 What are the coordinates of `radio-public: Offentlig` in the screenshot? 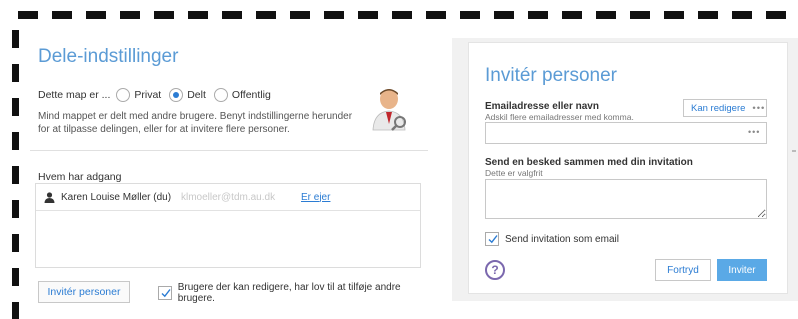 It's located at (242, 95).